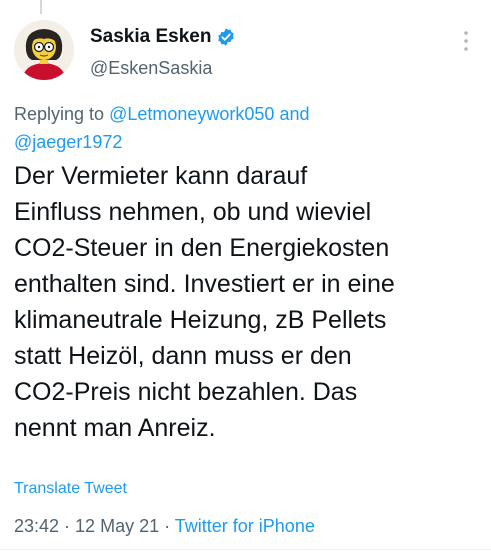 Image resolution: width=491 pixels, height=554 pixels. I want to click on avatar, so click(44, 50).